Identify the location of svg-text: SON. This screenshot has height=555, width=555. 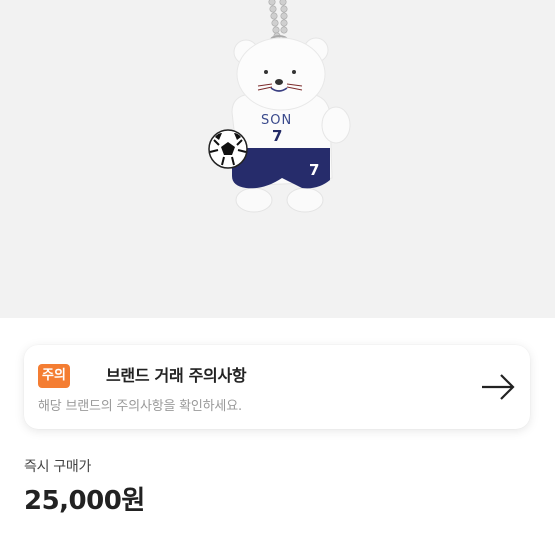
(276, 120).